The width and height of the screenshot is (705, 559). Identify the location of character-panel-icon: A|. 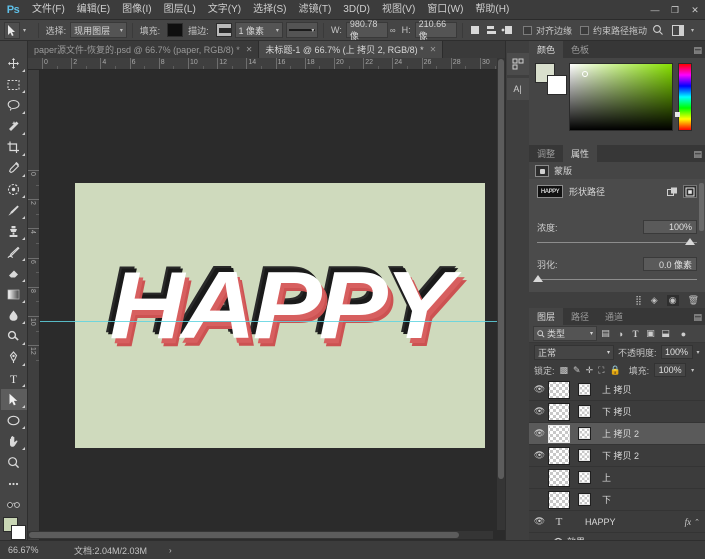
(517, 89).